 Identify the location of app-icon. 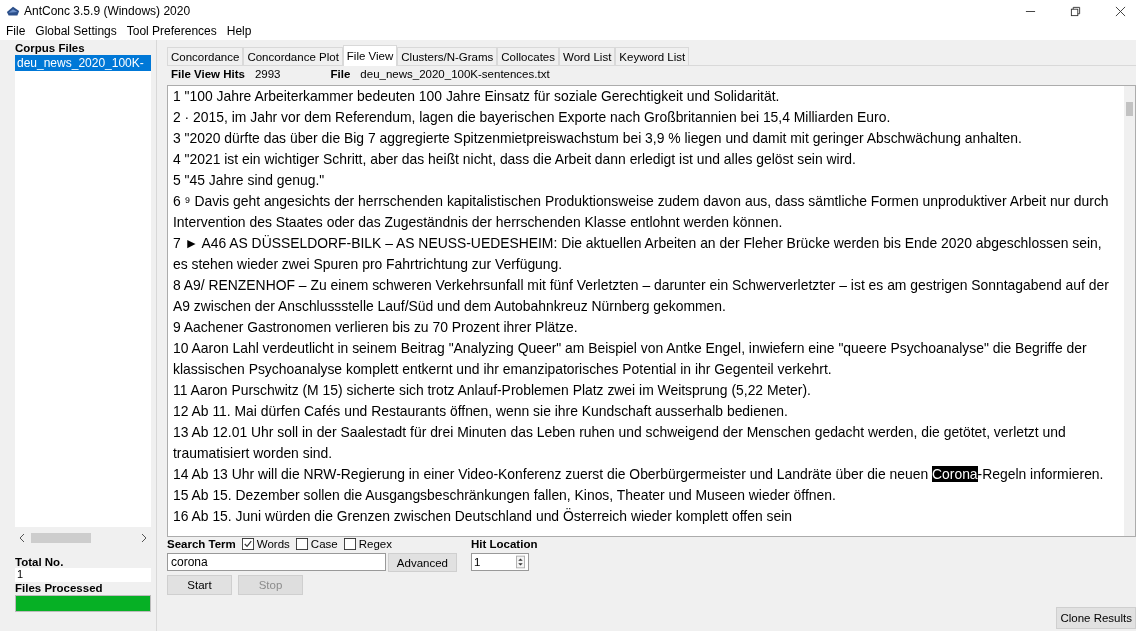
(13, 11).